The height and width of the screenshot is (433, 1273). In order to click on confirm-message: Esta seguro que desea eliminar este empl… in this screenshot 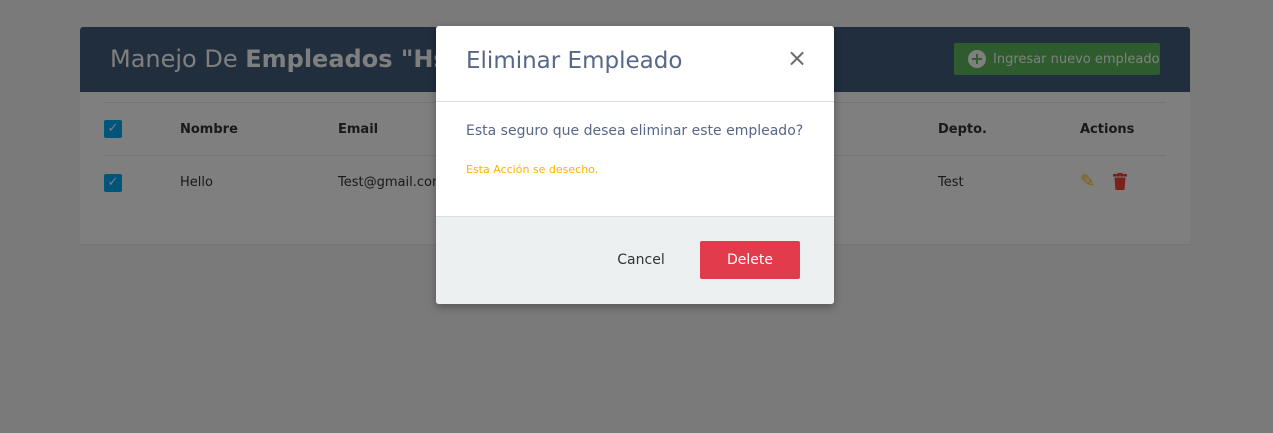, I will do `click(635, 131)`.